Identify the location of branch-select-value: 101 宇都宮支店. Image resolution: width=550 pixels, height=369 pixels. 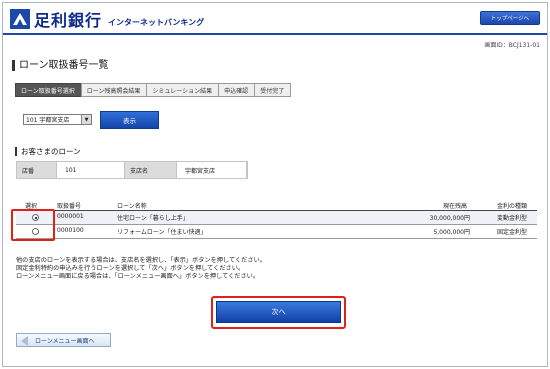
(48, 120).